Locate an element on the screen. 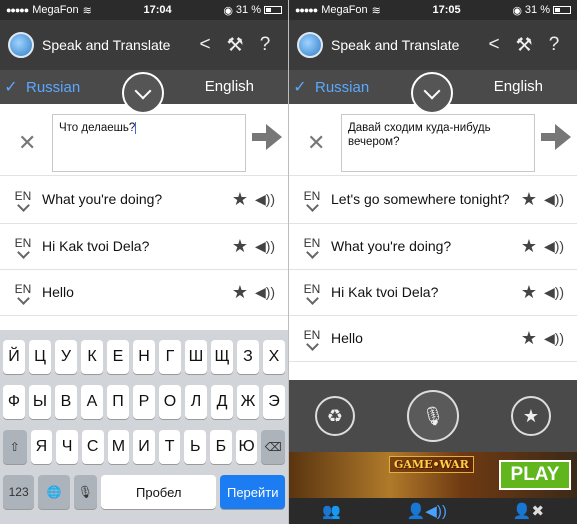 The width and height of the screenshot is (577, 524). input-row: ✕ Что делаешь? is located at coordinates (144, 140).